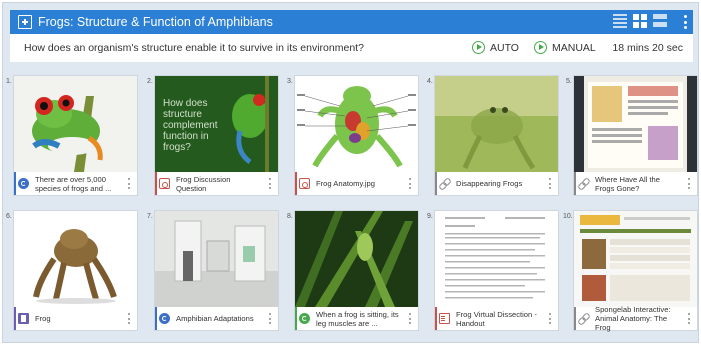 The width and height of the screenshot is (701, 345). Describe the element at coordinates (23, 318) in the screenshot. I see `book-icon` at that location.